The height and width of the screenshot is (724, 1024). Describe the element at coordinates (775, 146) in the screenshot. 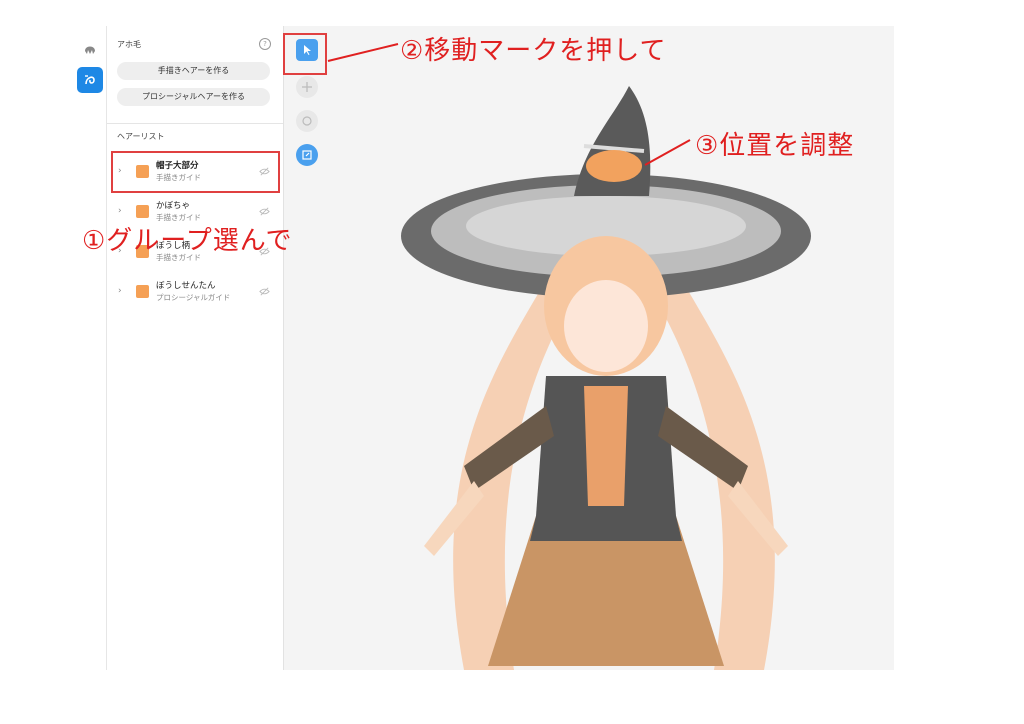

I see `annotation-step-3: ③位置を調整` at that location.